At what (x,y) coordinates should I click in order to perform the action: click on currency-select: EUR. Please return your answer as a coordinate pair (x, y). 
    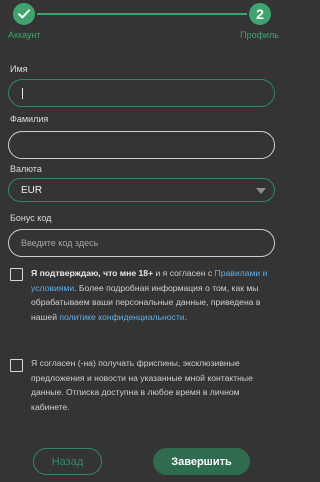
    Looking at the image, I should click on (141, 190).